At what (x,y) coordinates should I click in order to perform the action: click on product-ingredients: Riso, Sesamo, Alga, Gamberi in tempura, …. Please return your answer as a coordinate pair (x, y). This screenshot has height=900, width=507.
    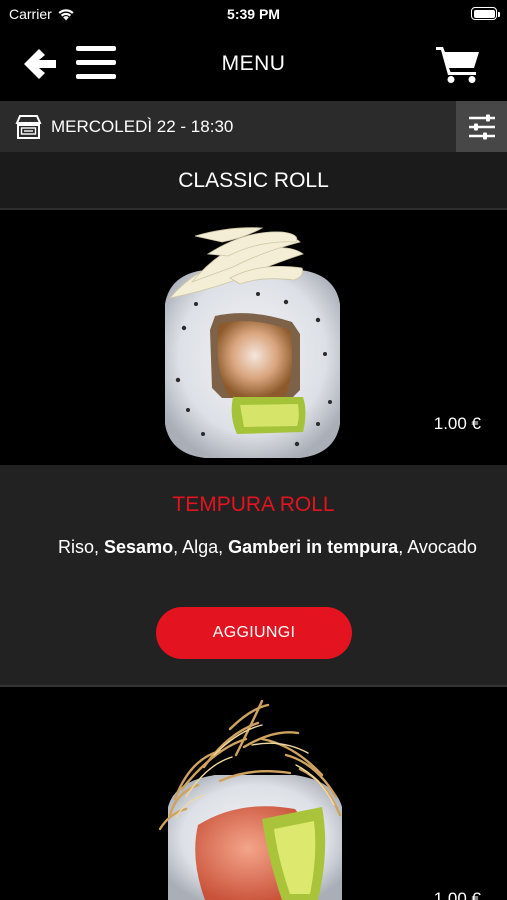
    Looking at the image, I should click on (267, 547).